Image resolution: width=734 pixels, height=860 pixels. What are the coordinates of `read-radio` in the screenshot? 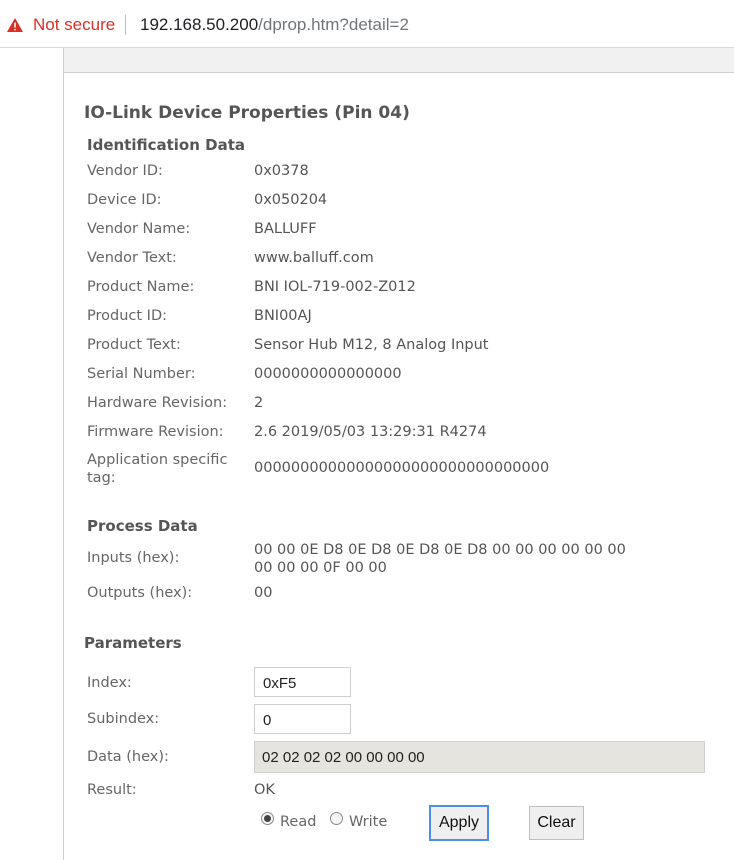 It's located at (267, 818).